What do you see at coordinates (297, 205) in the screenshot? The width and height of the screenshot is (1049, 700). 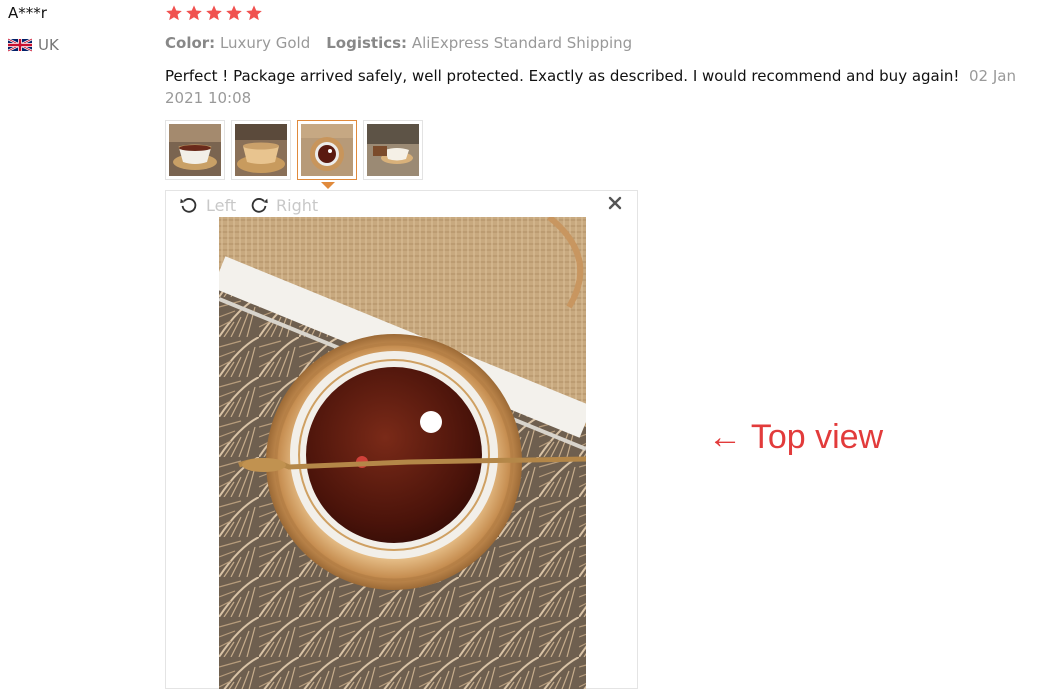 I see `rotate-right-label: Right` at bounding box center [297, 205].